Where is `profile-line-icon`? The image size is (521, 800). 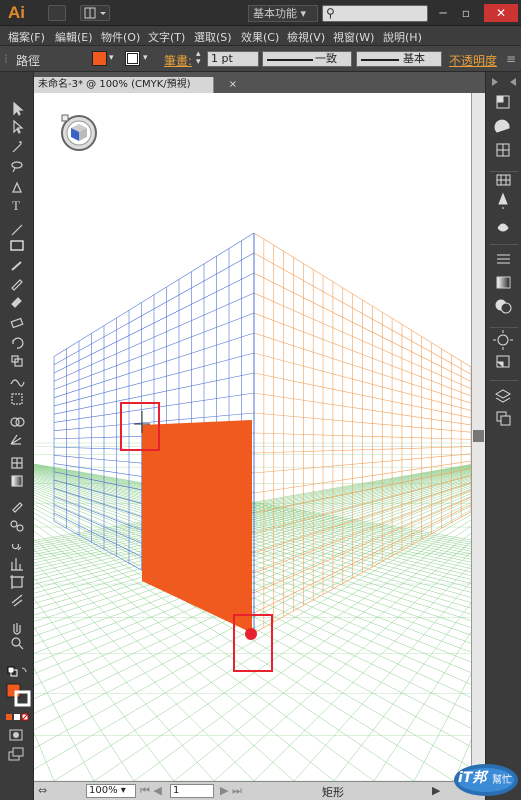
profile-line-icon is located at coordinates (290, 60).